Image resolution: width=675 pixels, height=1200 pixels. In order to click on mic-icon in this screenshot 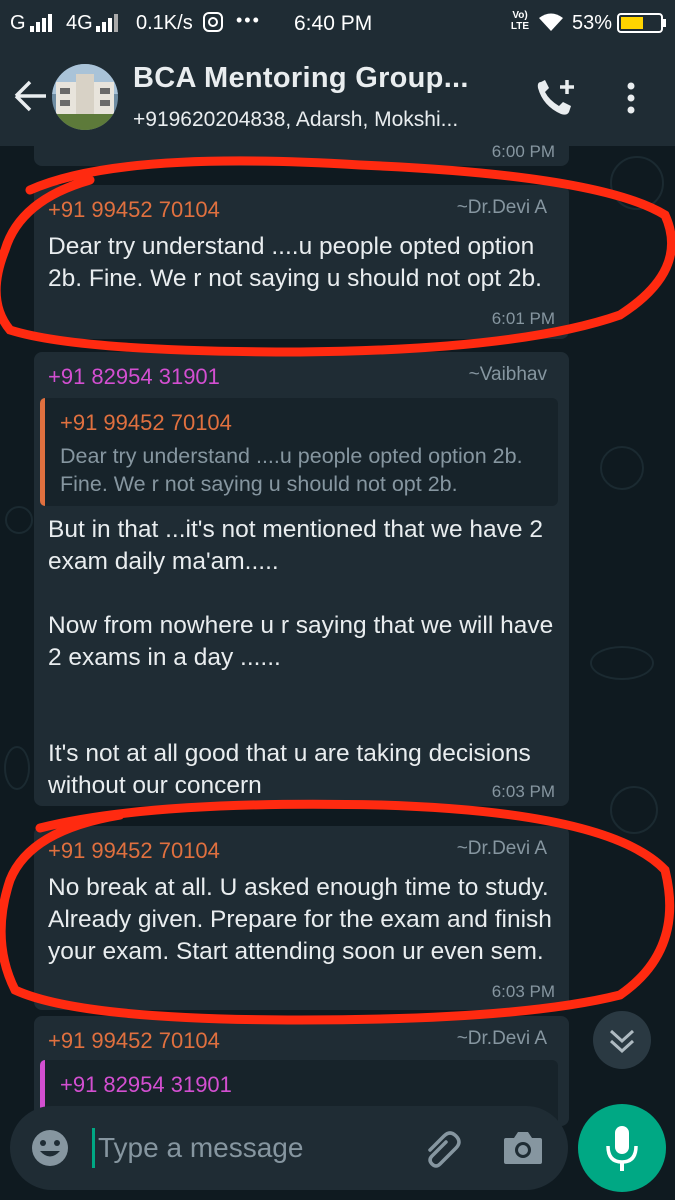, I will do `click(622, 1148)`.